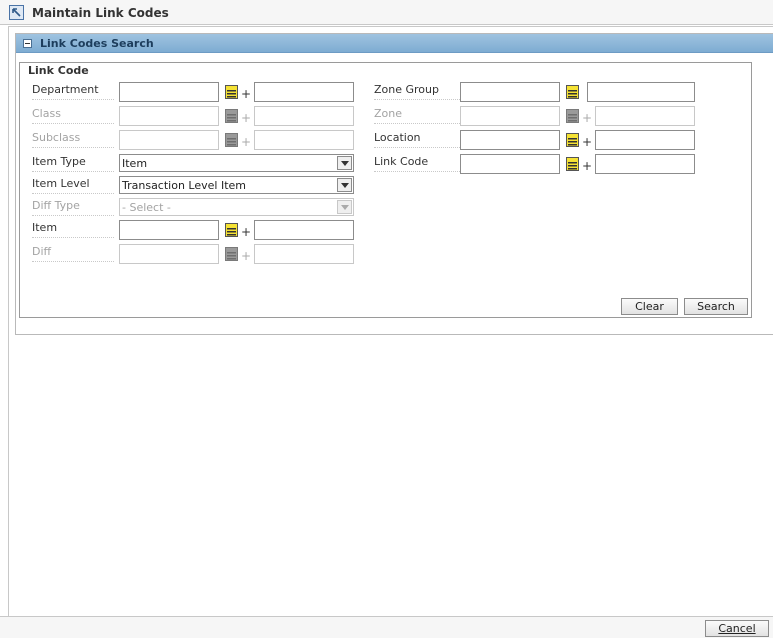 The height and width of the screenshot is (638, 773). What do you see at coordinates (97, 43) in the screenshot?
I see `panel-title: Link Codes Search` at bounding box center [97, 43].